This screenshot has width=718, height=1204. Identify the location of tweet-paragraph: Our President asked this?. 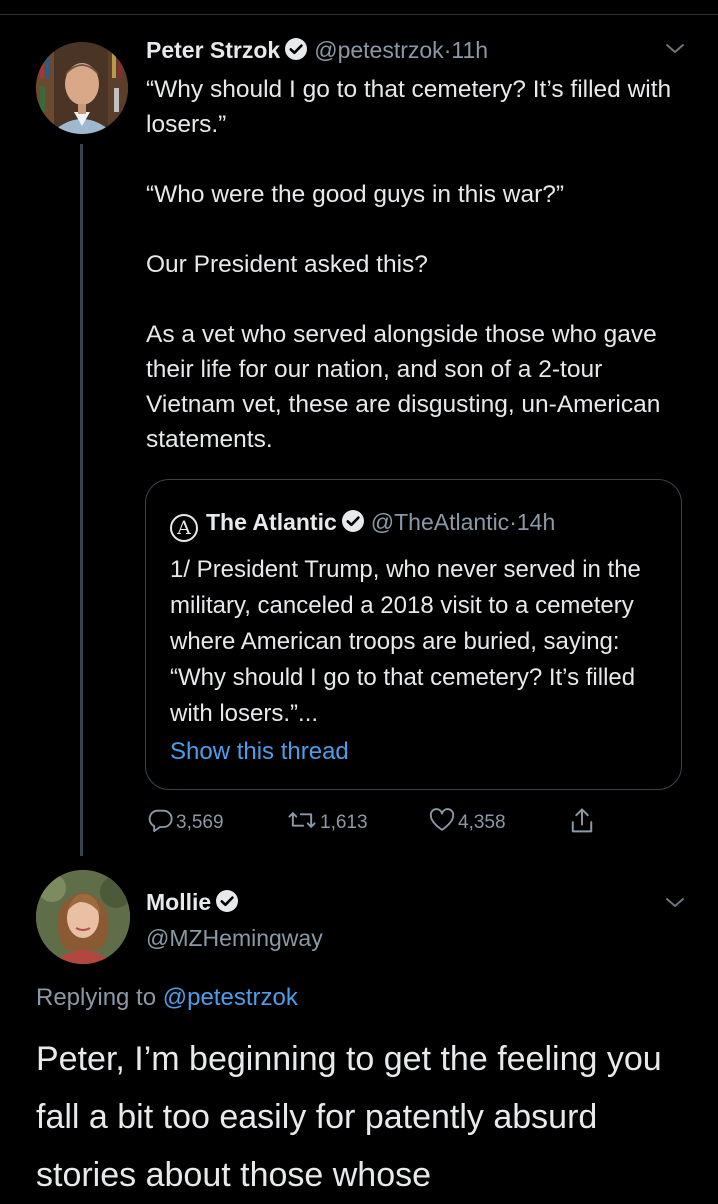
(287, 264).